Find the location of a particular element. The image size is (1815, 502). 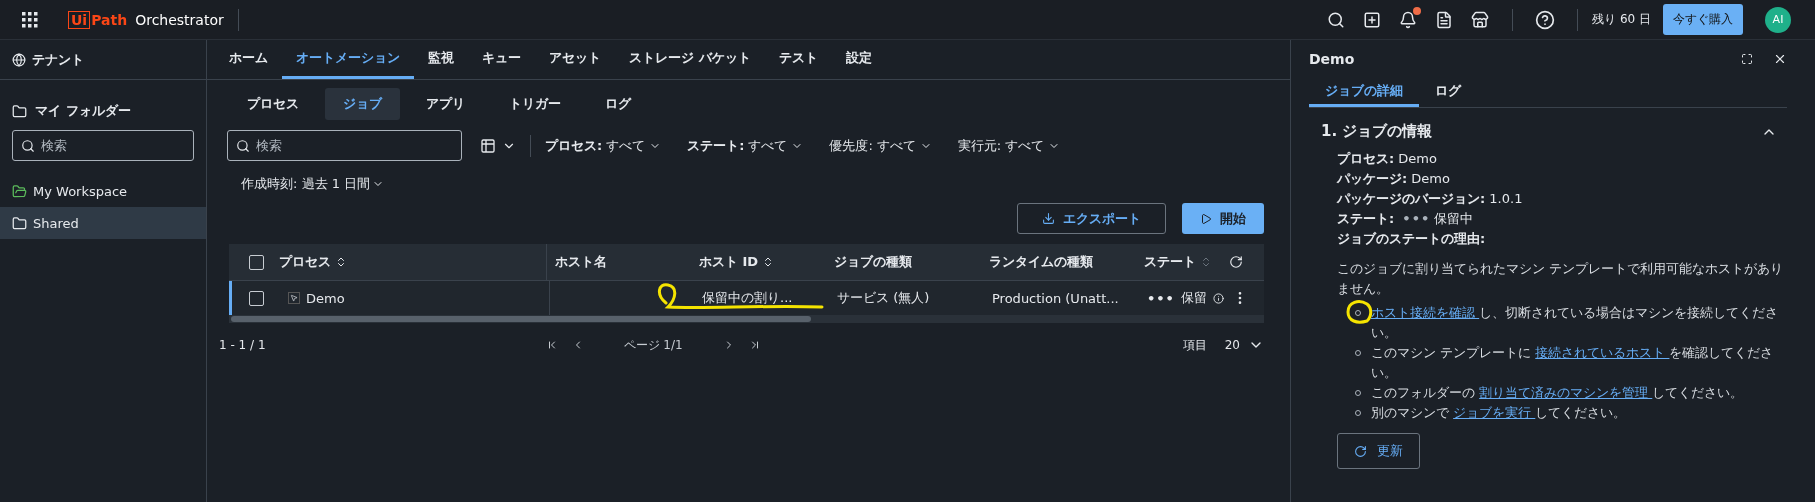

nav-tab: 設定 is located at coordinates (858, 59).